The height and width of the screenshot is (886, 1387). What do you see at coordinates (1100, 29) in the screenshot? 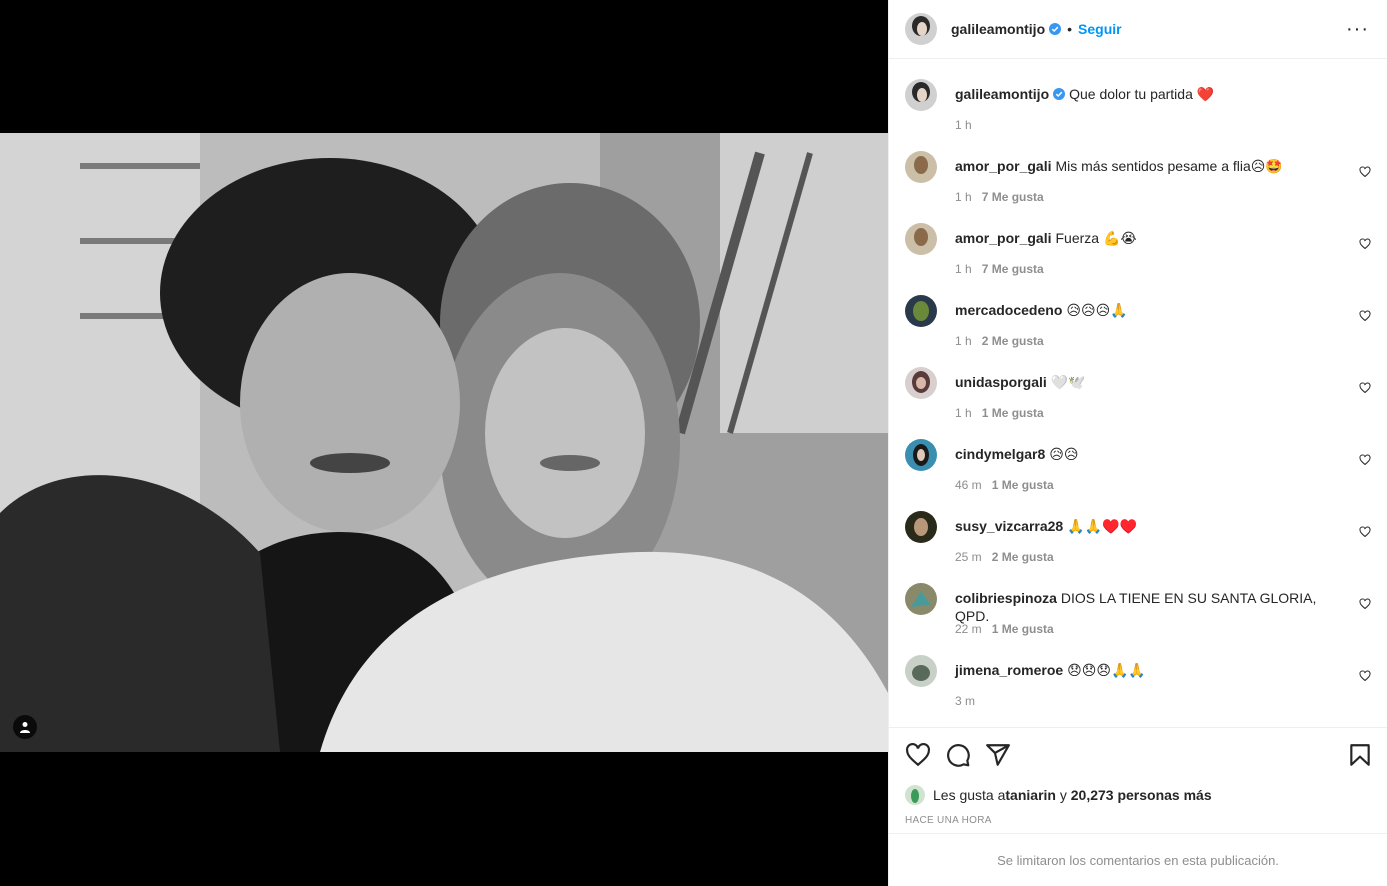
I see `follow-button: Seguir` at bounding box center [1100, 29].